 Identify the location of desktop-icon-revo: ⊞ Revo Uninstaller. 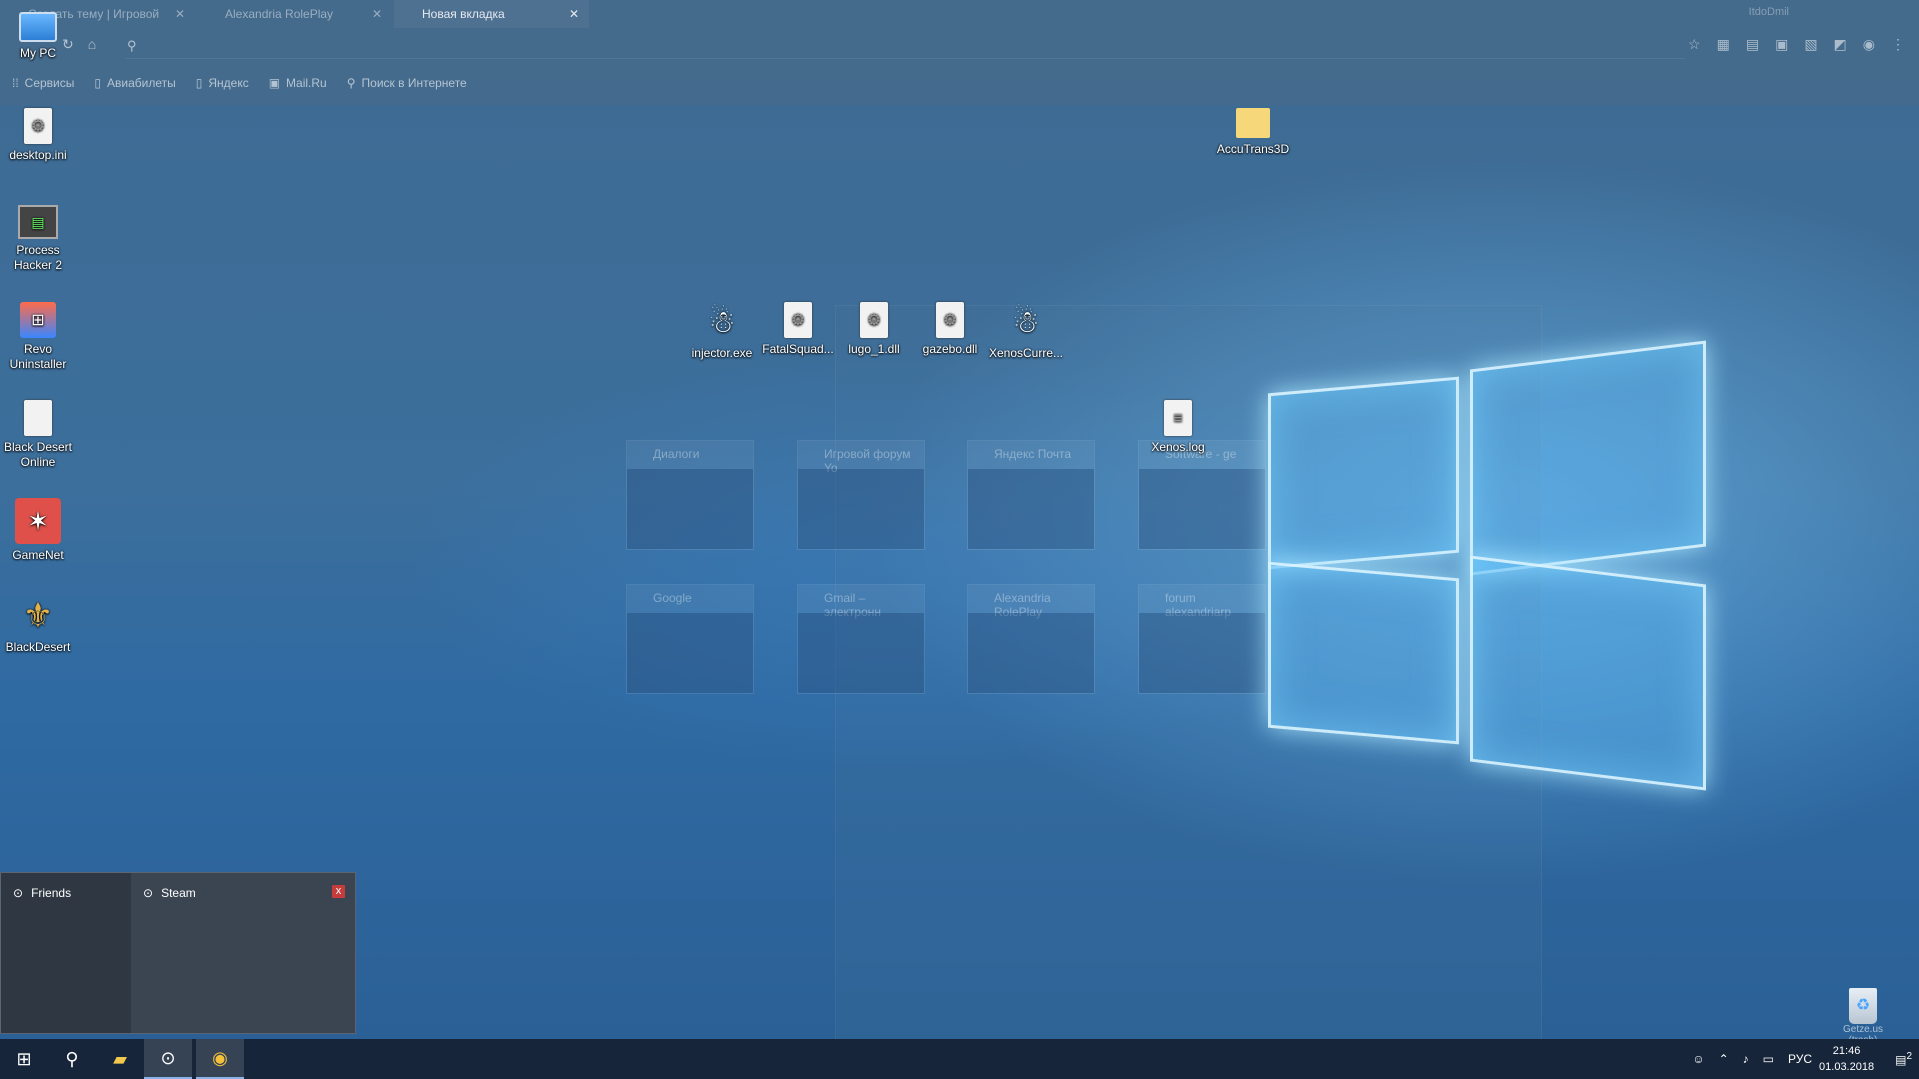
(39, 337).